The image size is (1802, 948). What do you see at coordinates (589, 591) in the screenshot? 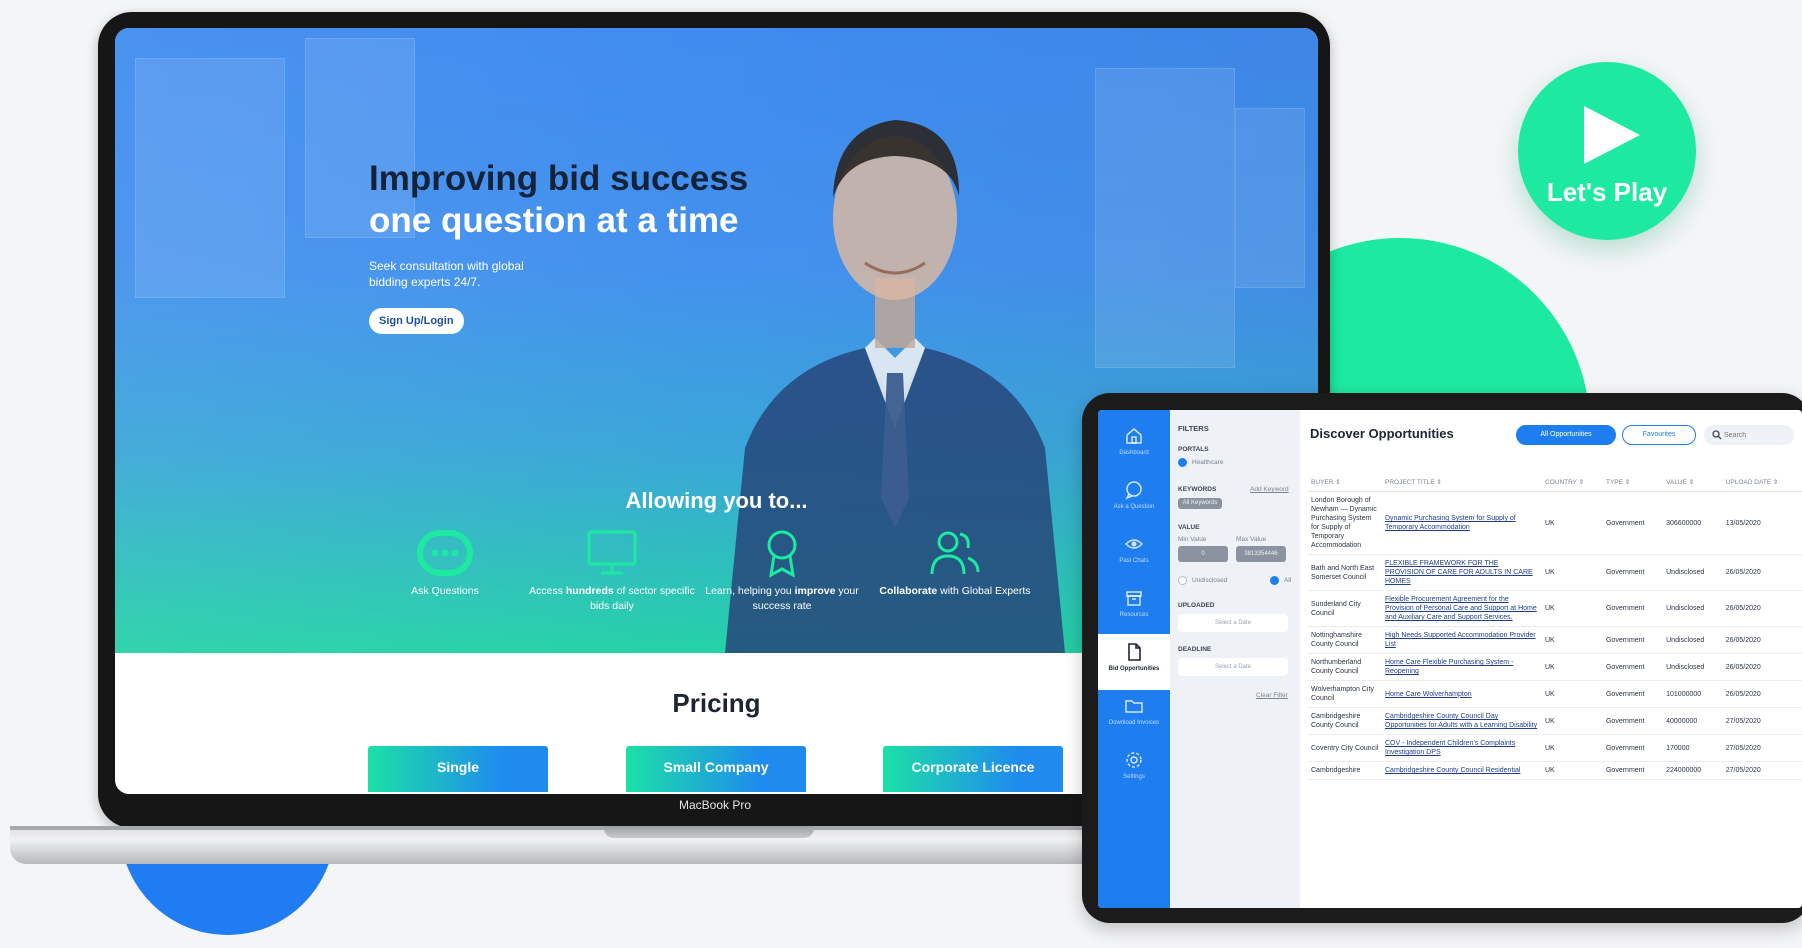
I see `feature-text-bold: hundreds` at bounding box center [589, 591].